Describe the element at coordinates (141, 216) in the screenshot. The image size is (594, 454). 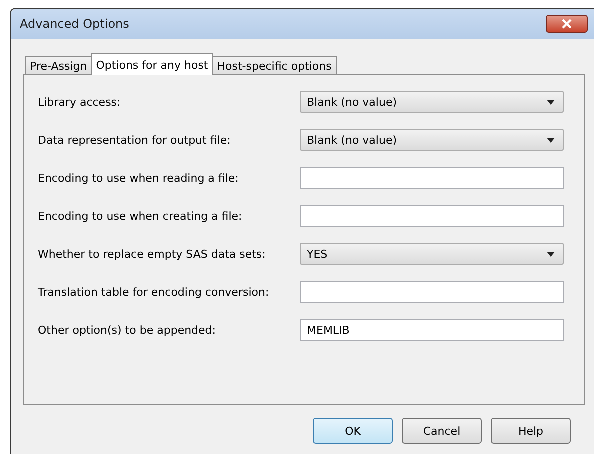
I see `field-label: Encoding to use when creating a file:` at that location.